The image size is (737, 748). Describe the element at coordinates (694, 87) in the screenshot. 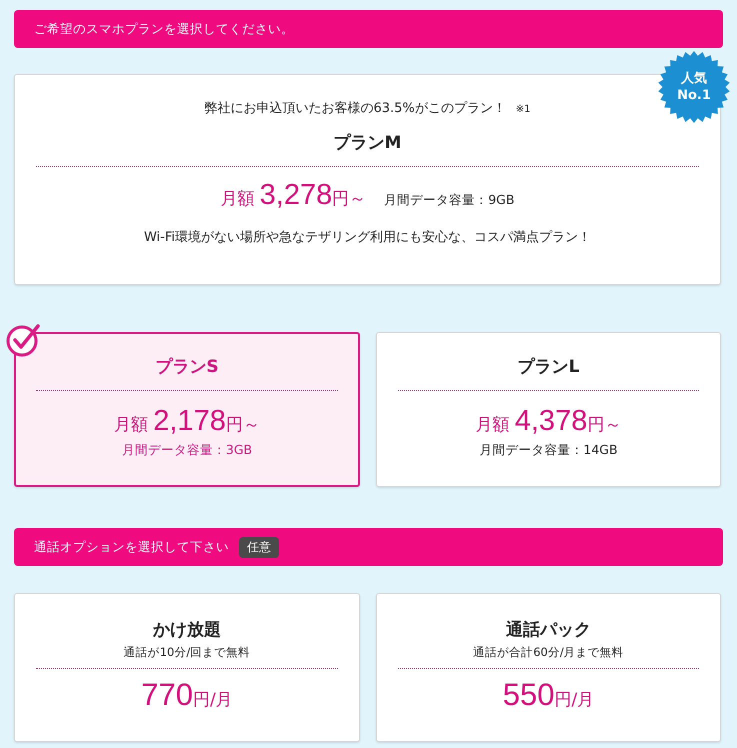

I see `popularity-badge: 人気 No.1` at that location.